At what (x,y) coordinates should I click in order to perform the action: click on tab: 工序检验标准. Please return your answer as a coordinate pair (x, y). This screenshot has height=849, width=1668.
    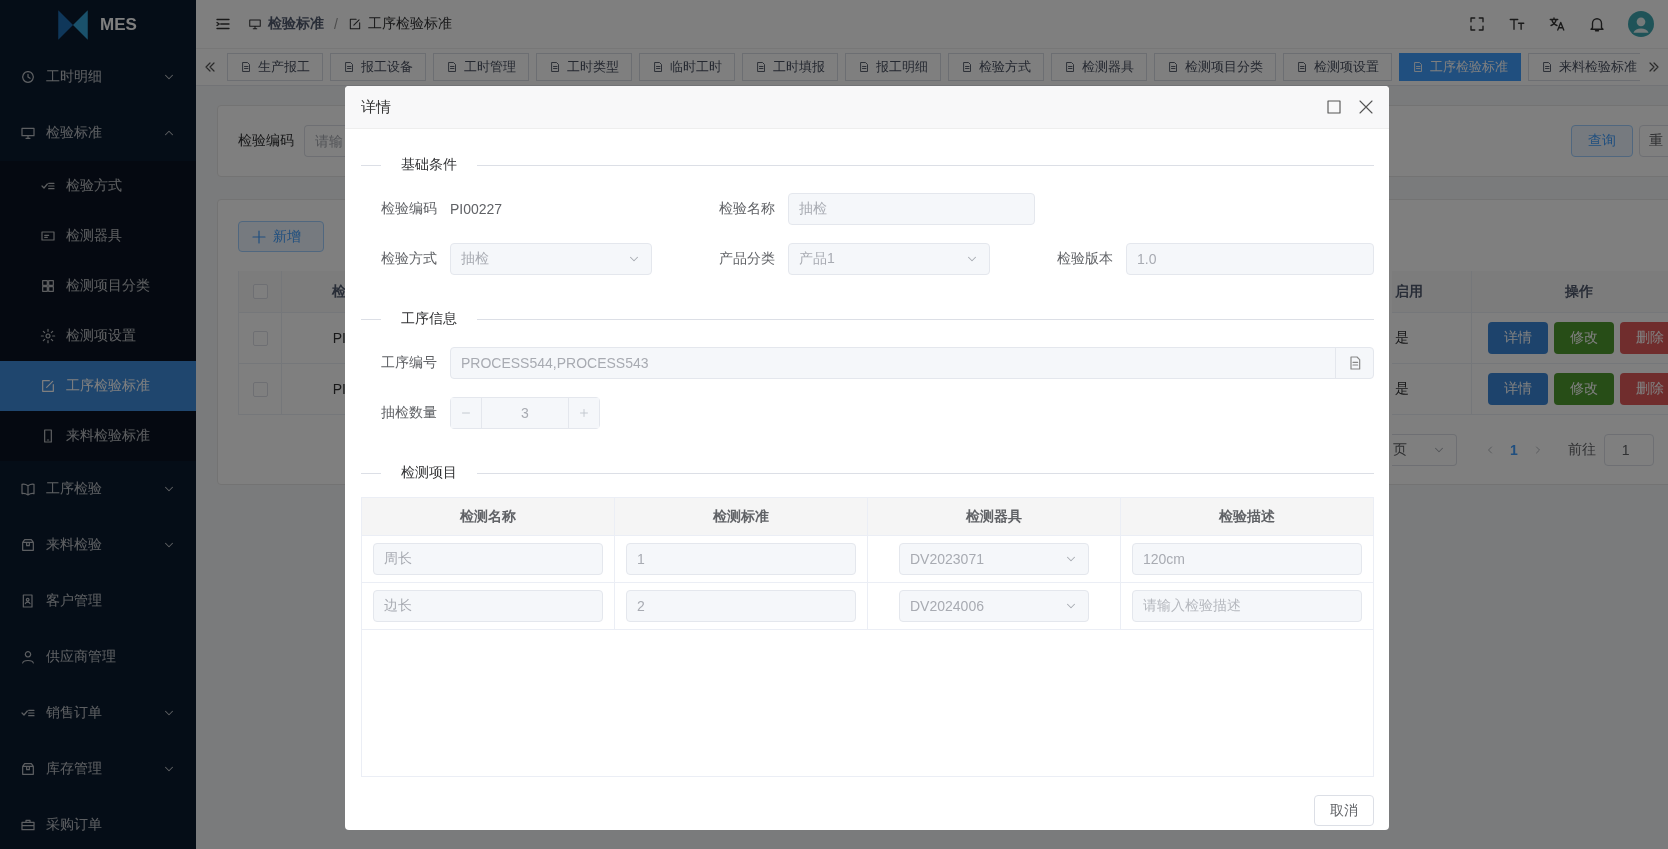
    Looking at the image, I should click on (1460, 67).